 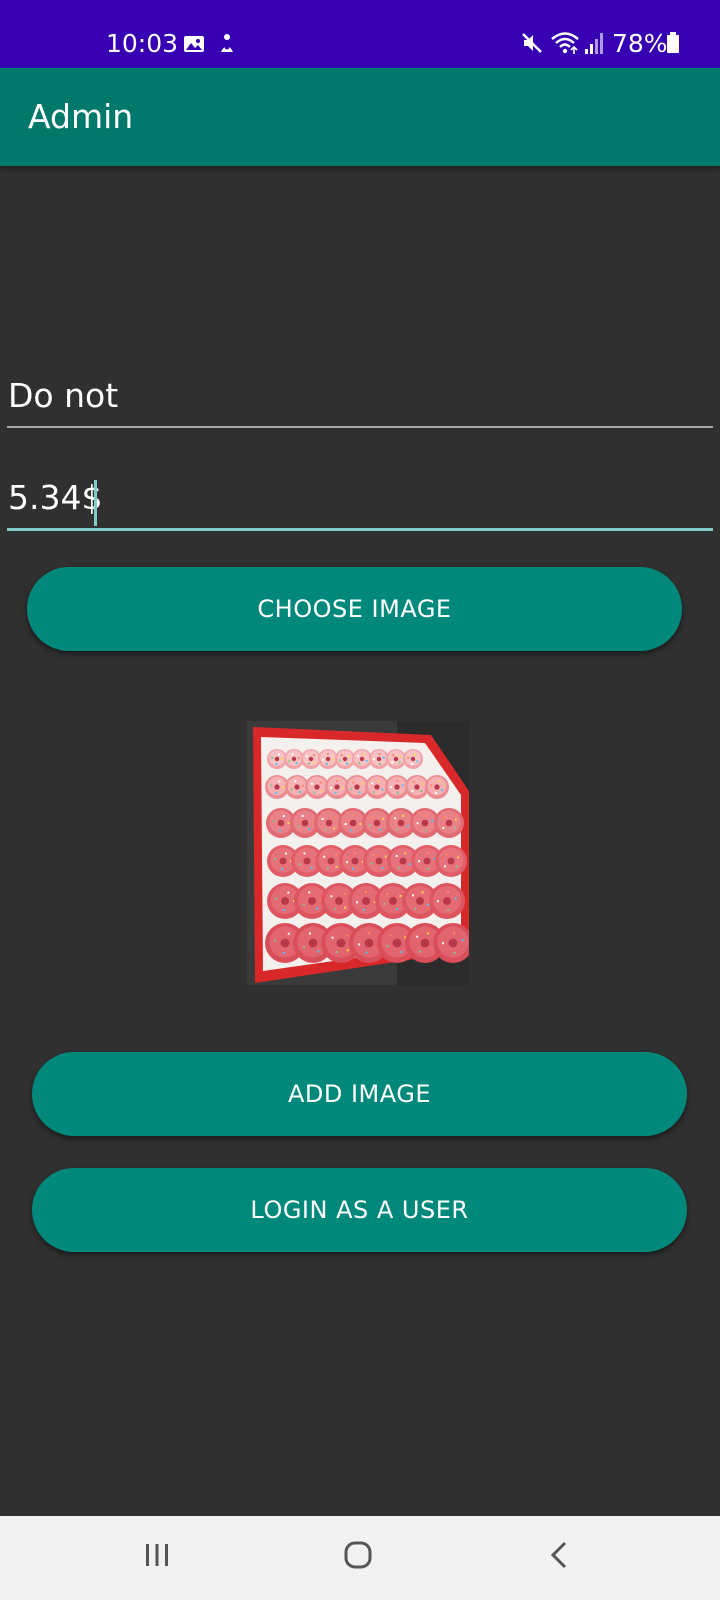 What do you see at coordinates (360, 503) in the screenshot?
I see `price-field` at bounding box center [360, 503].